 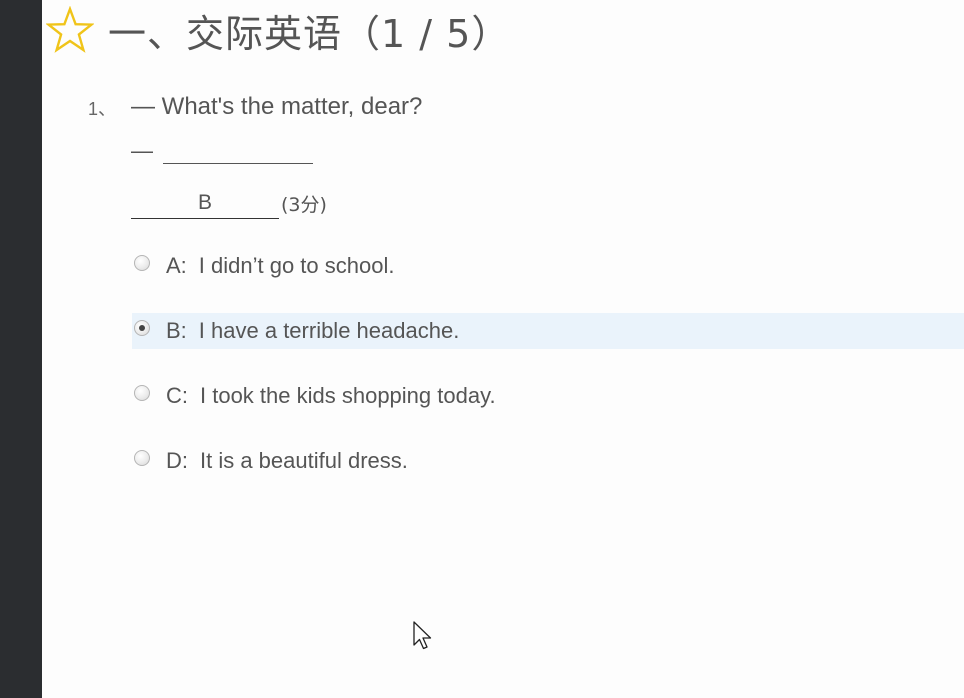 I want to click on option-c: C: I took the kids shopping today., so click(x=548, y=396).